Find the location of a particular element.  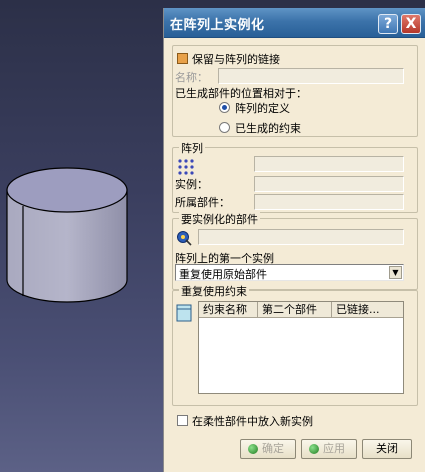

close-window-button: X is located at coordinates (411, 24).